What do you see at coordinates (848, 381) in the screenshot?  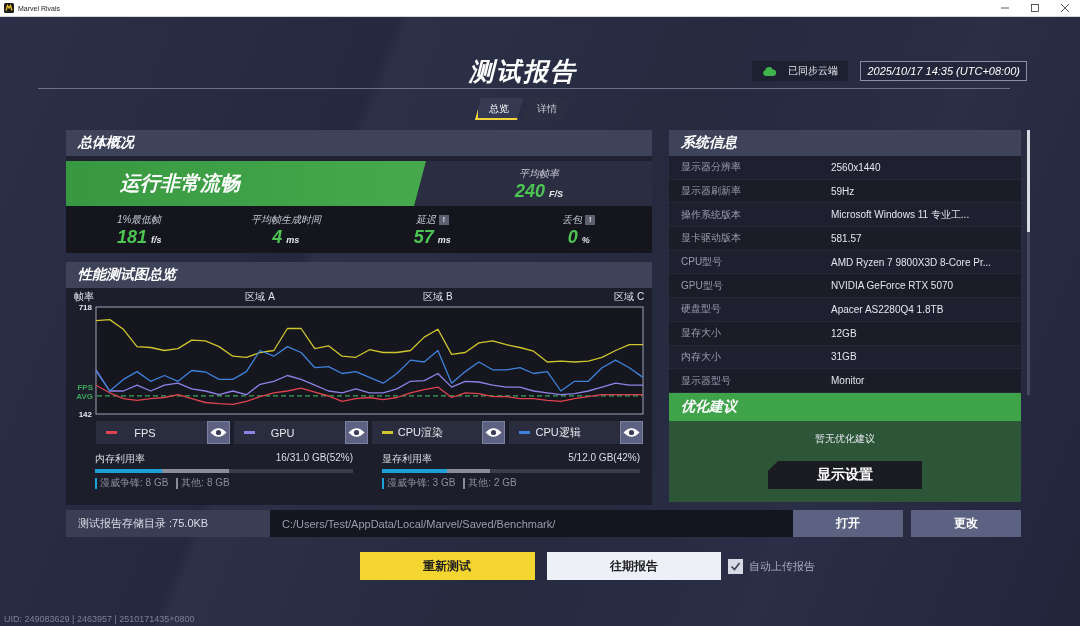 I see `info-value: Monitor` at bounding box center [848, 381].